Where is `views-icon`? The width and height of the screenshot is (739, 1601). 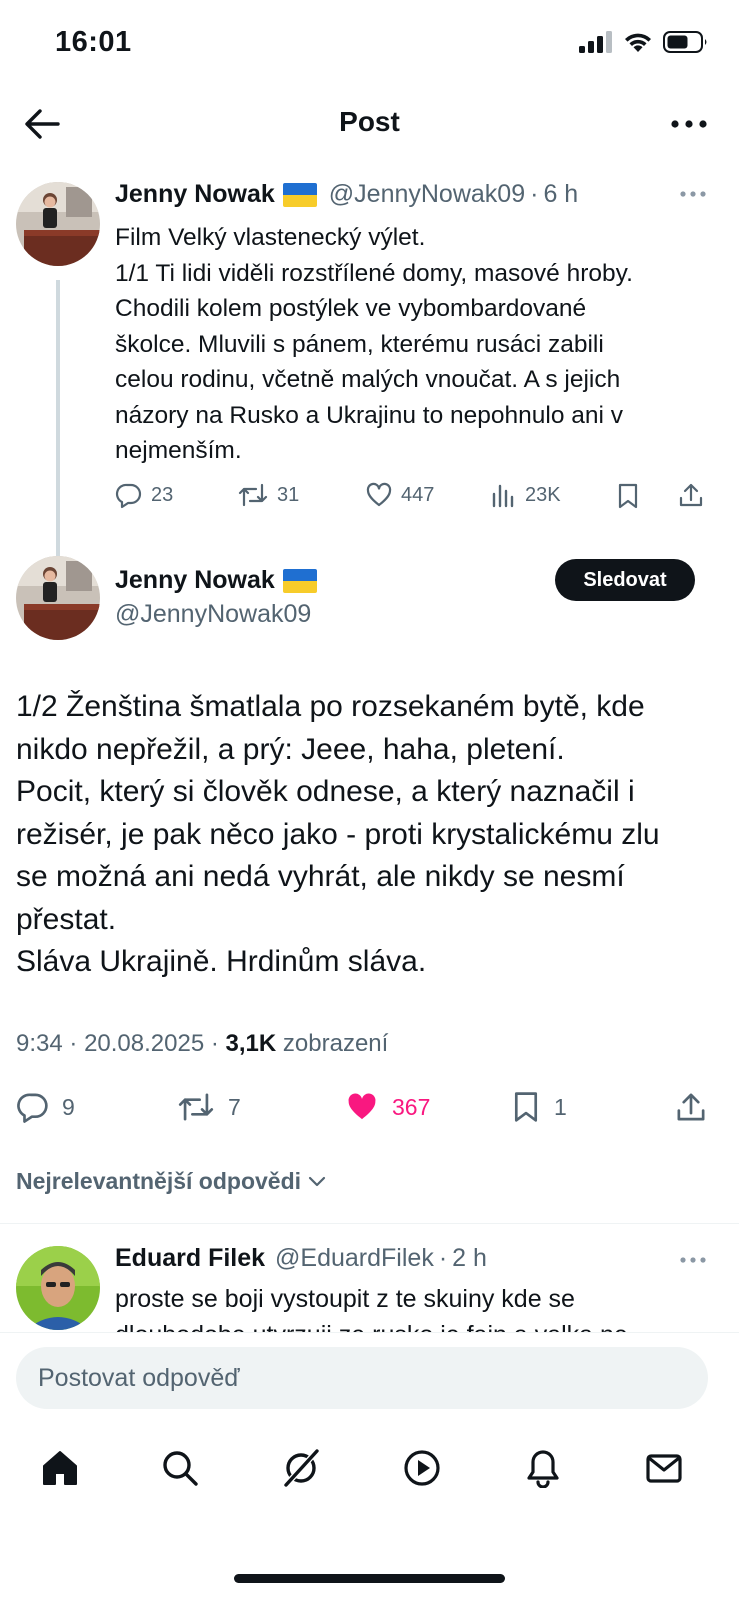 views-icon is located at coordinates (503, 496).